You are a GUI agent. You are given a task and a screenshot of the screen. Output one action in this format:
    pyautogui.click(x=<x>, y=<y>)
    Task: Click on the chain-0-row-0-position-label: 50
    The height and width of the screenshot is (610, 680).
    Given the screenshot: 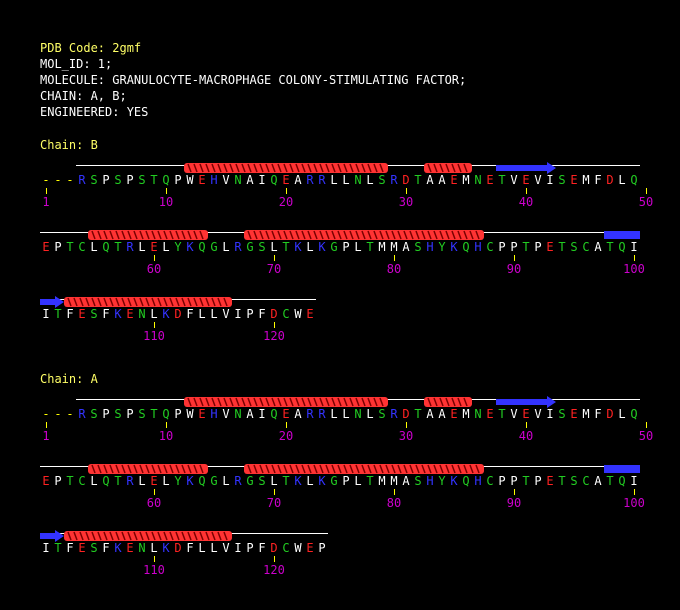 What is the action you would take?
    pyautogui.click(x=646, y=202)
    